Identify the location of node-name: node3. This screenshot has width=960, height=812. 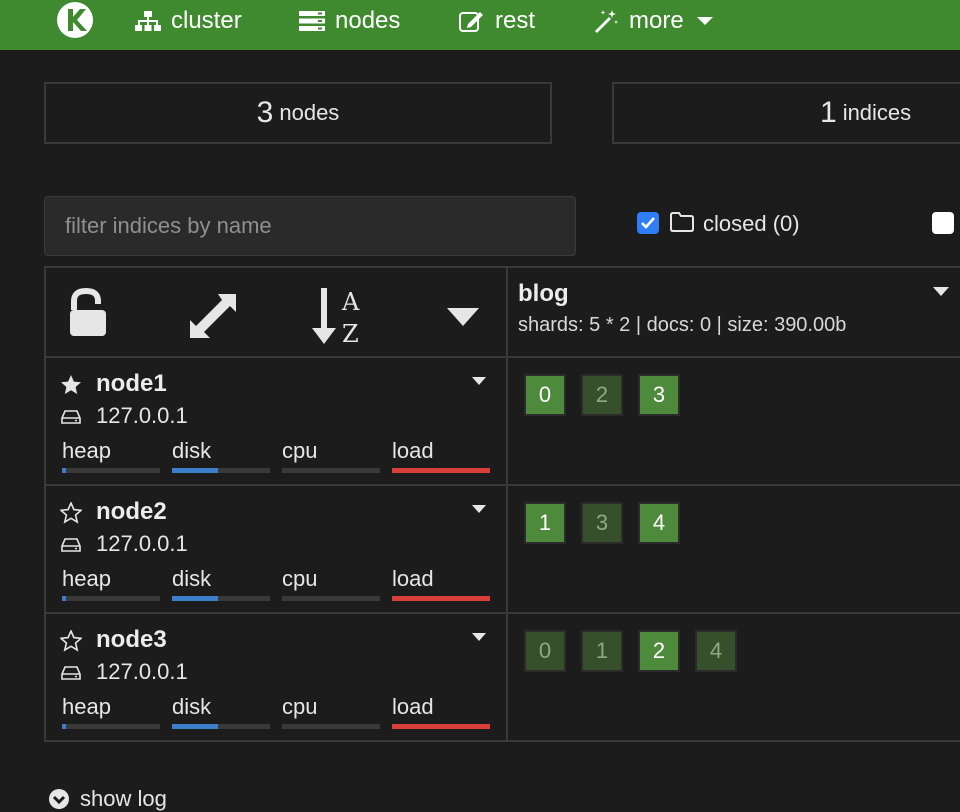
(131, 639).